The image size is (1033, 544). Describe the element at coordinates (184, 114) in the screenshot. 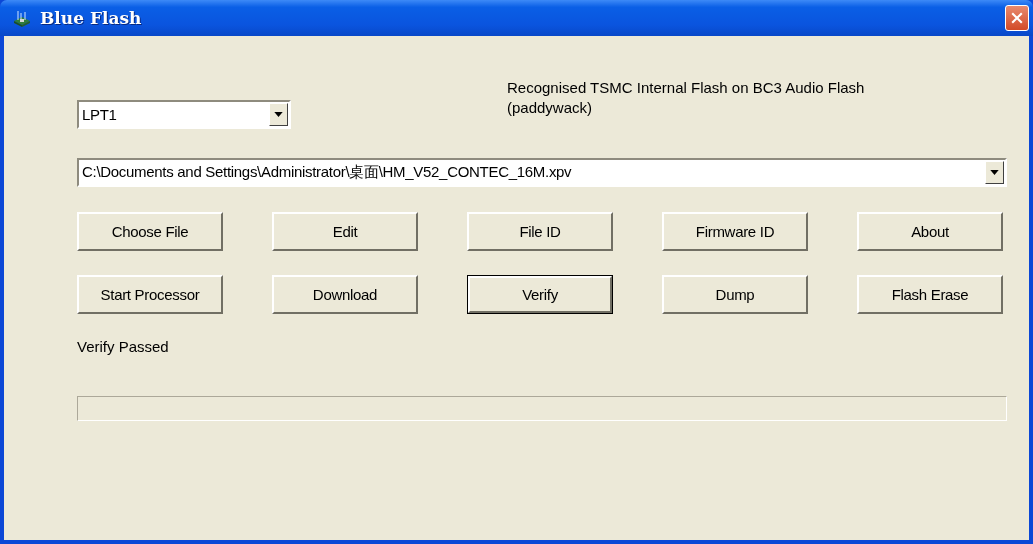

I see `port-dropdown: LPT1` at that location.